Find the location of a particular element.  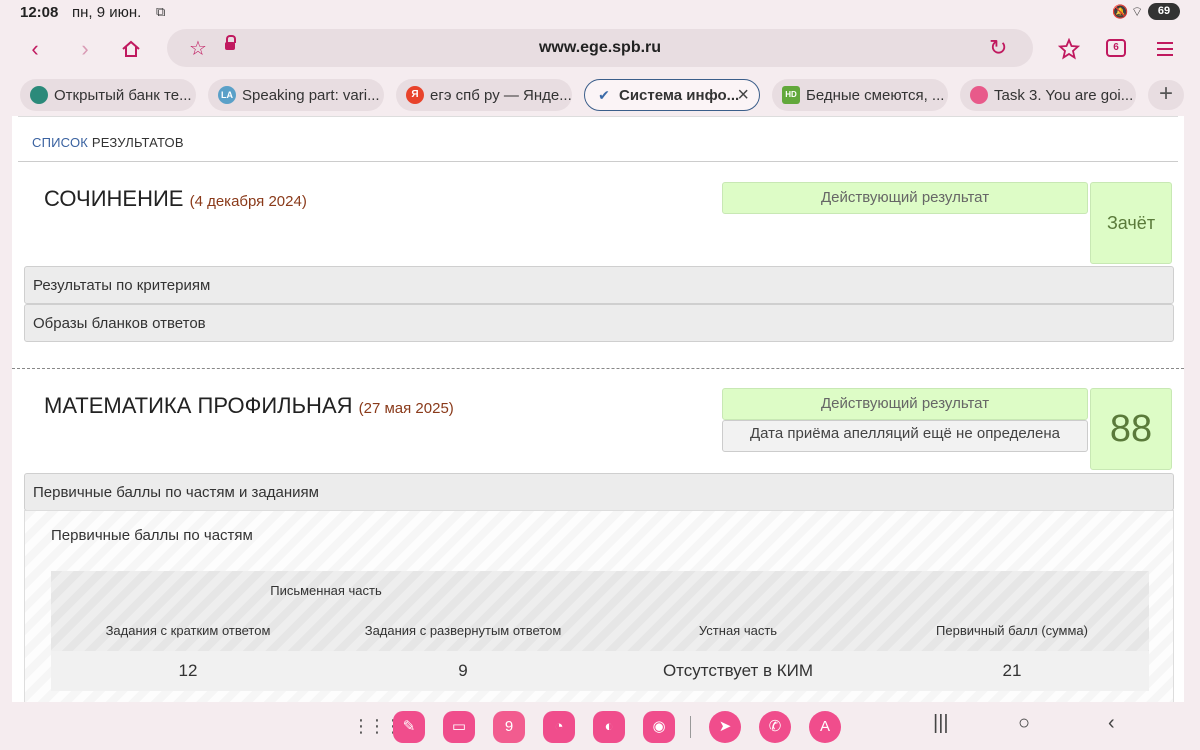

whatsapp-app-icon: ✆ is located at coordinates (775, 727).